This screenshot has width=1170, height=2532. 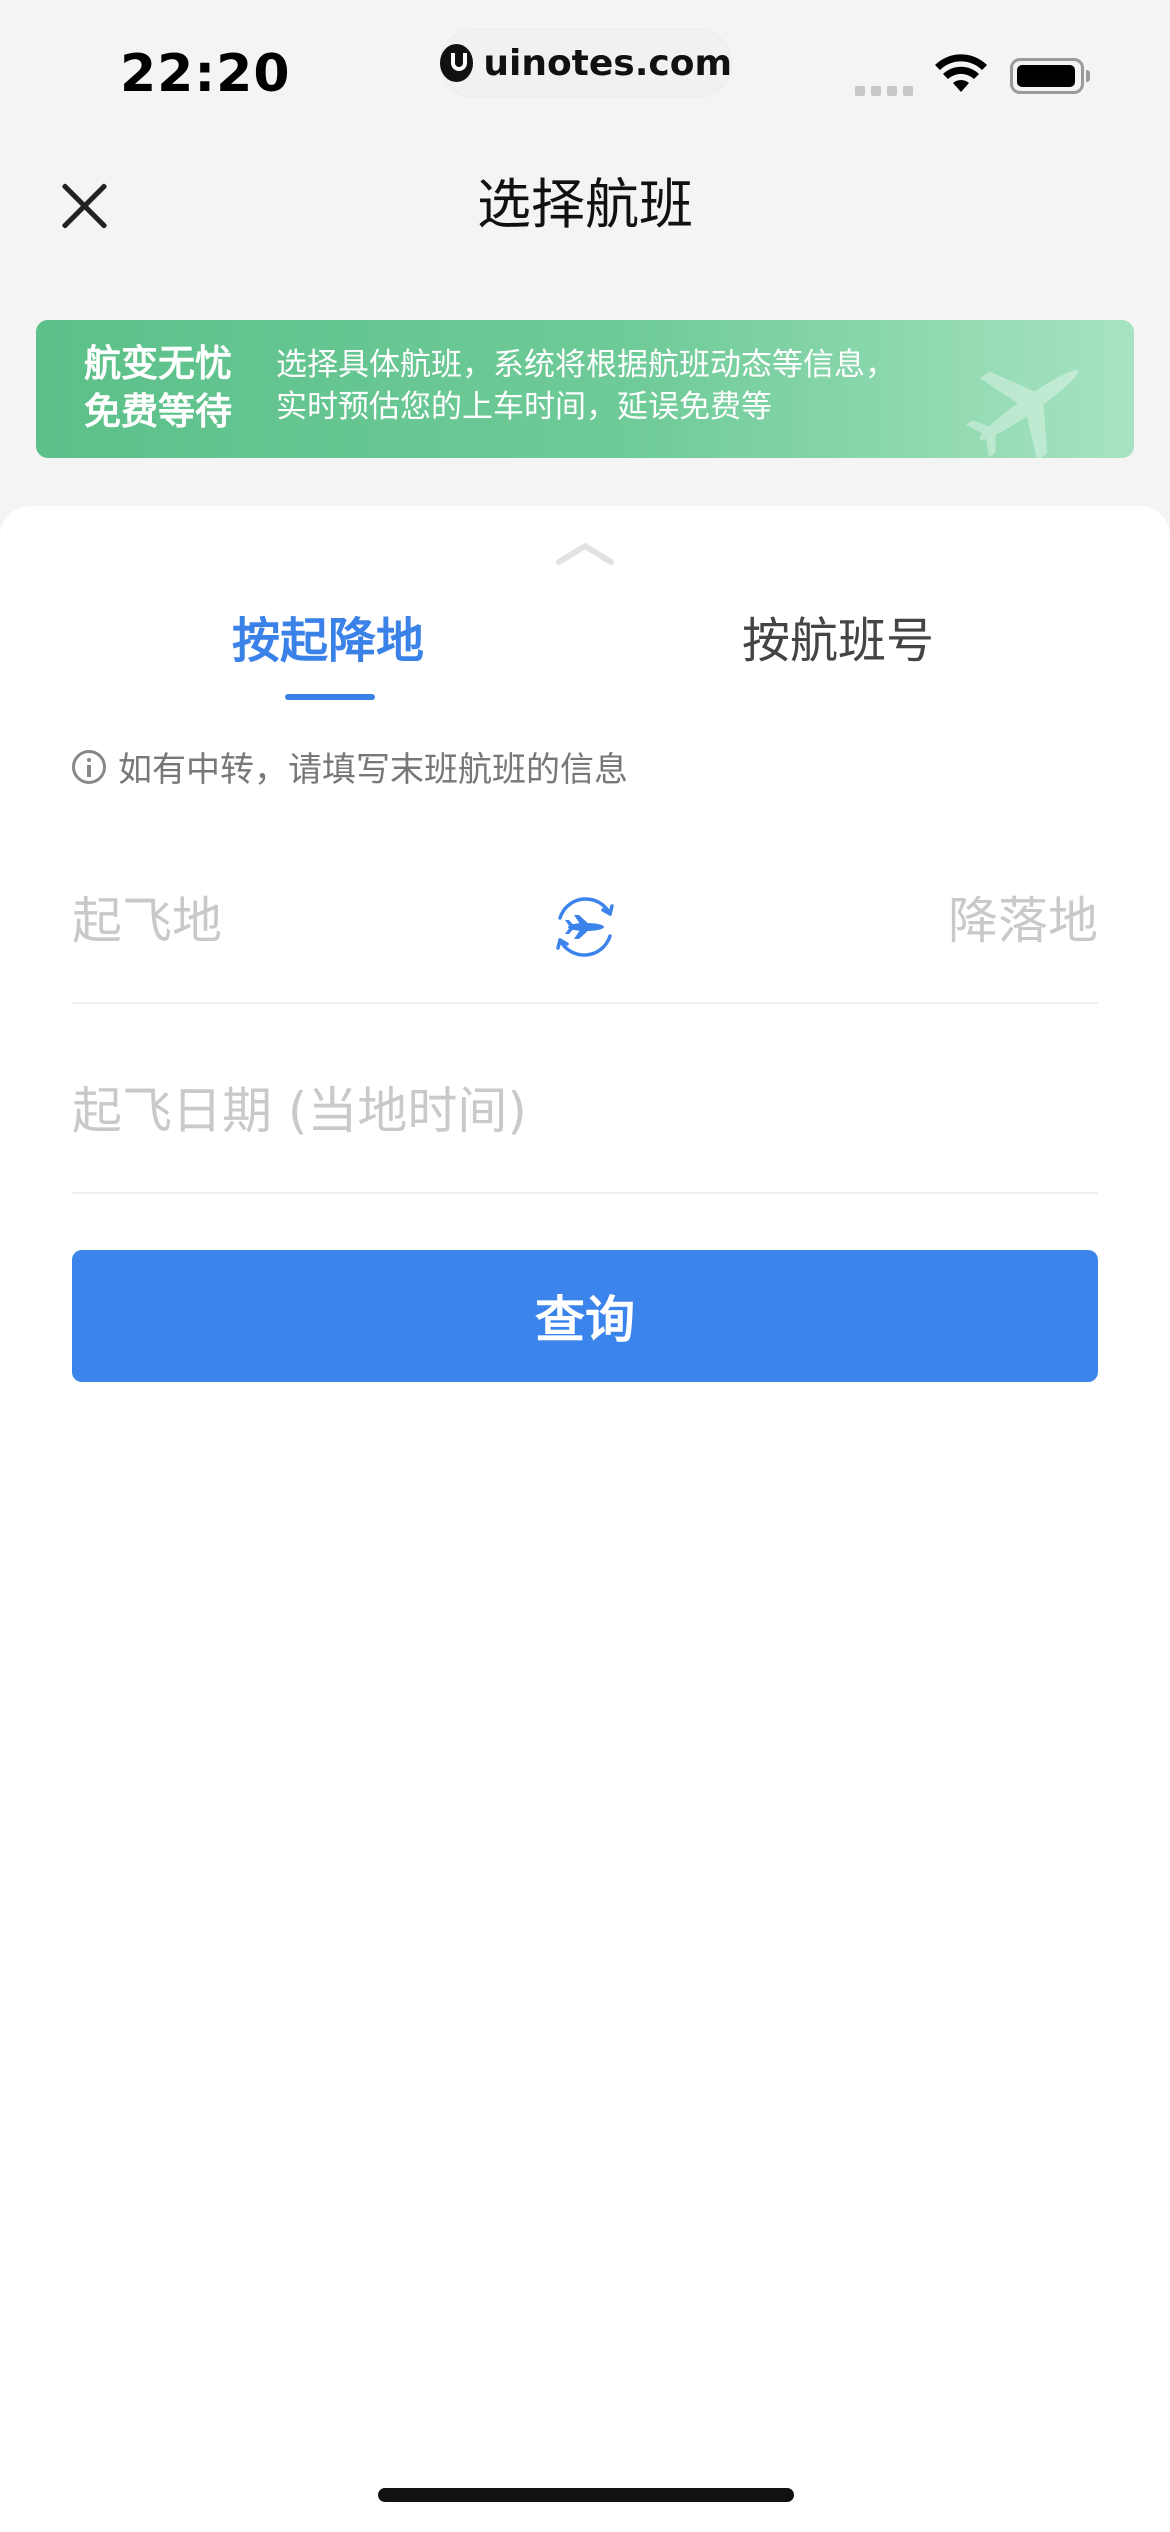 I want to click on active-tab-indicator, so click(x=330, y=697).